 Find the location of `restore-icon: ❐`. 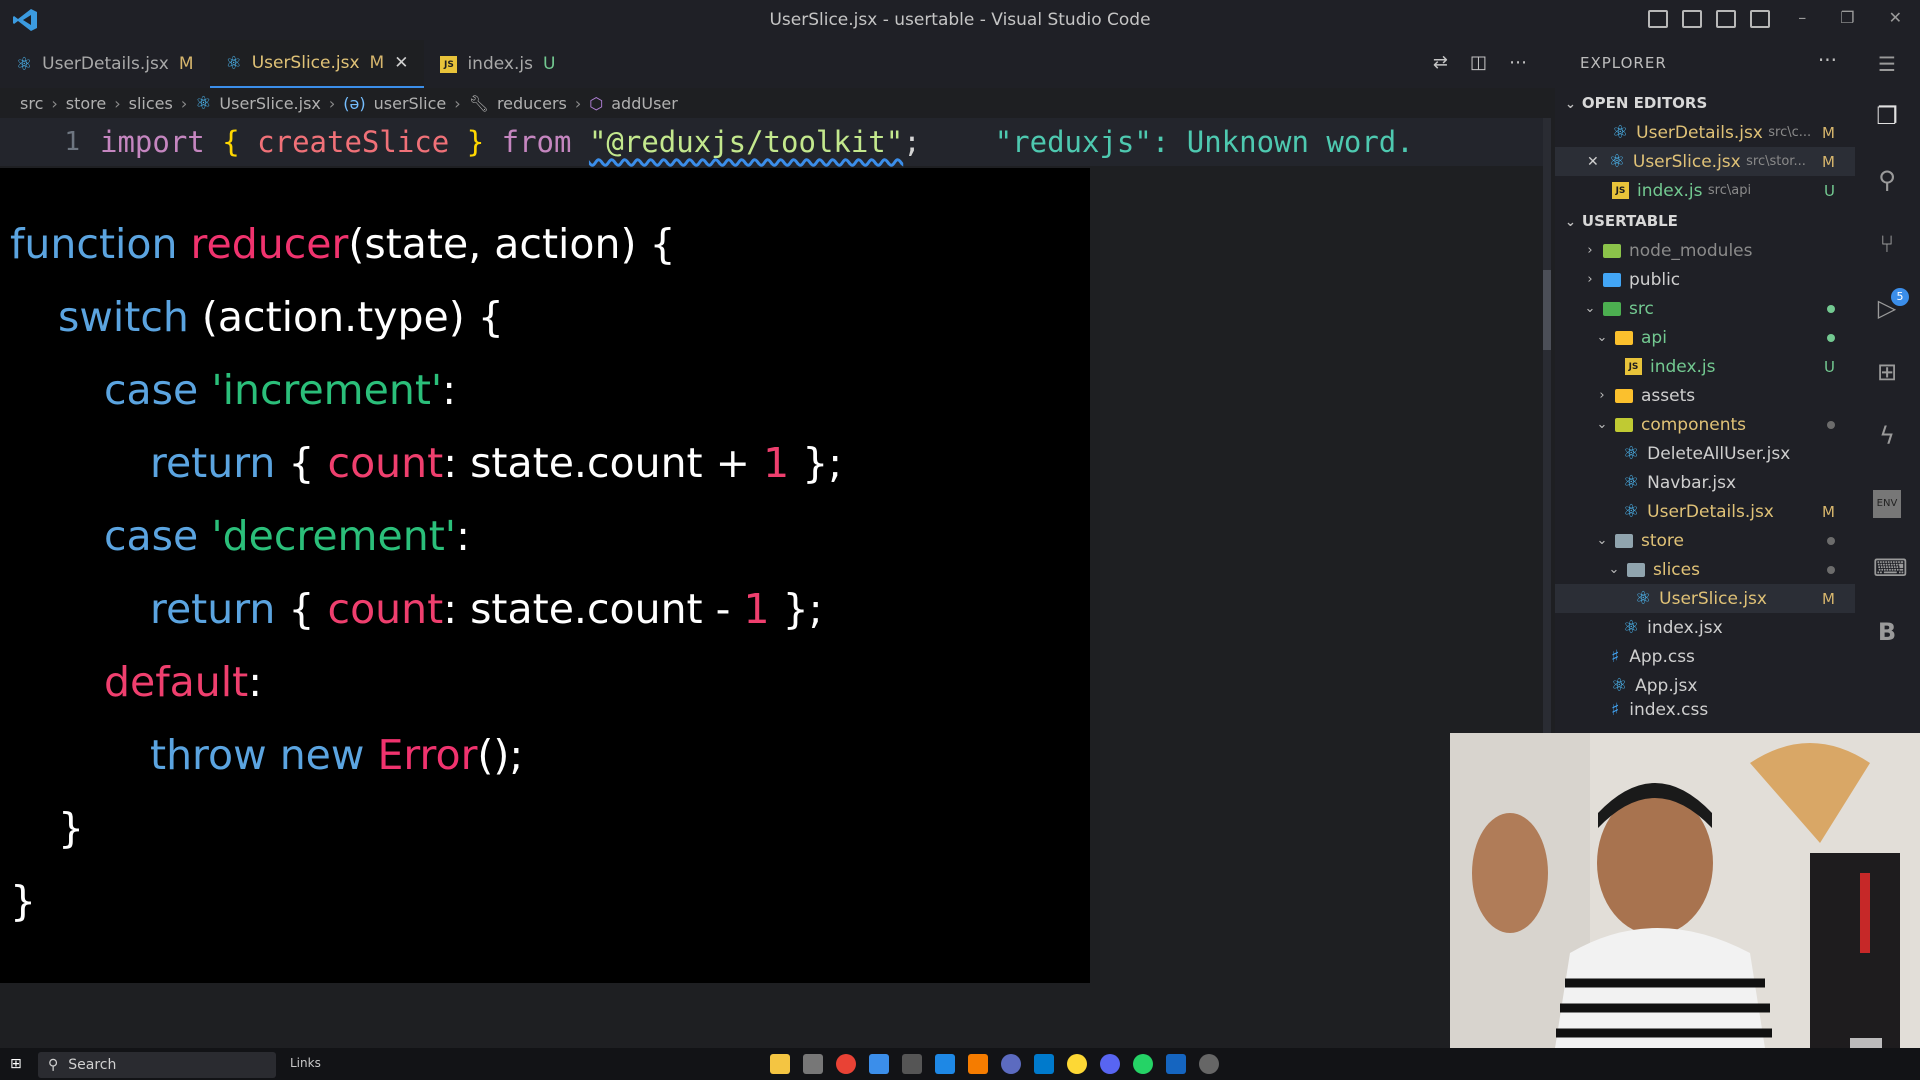

restore-icon: ❐ is located at coordinates (1847, 17).